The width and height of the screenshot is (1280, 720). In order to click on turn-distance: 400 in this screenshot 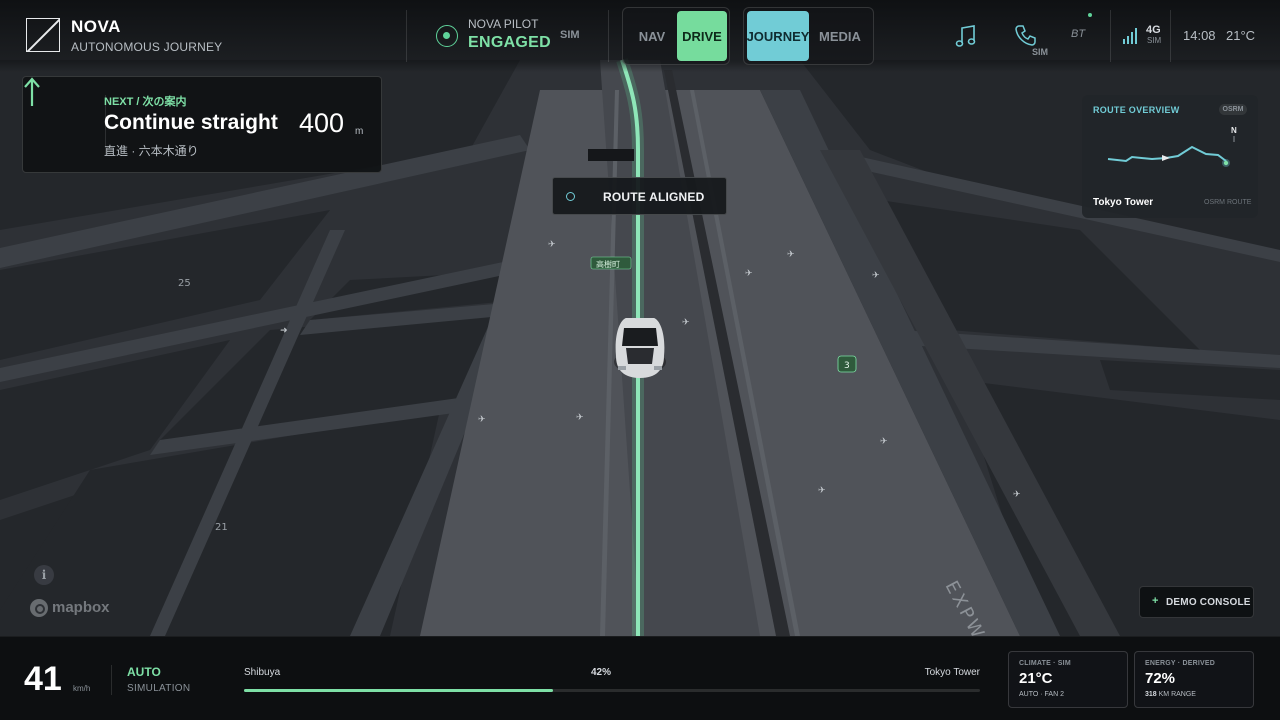, I will do `click(322, 123)`.